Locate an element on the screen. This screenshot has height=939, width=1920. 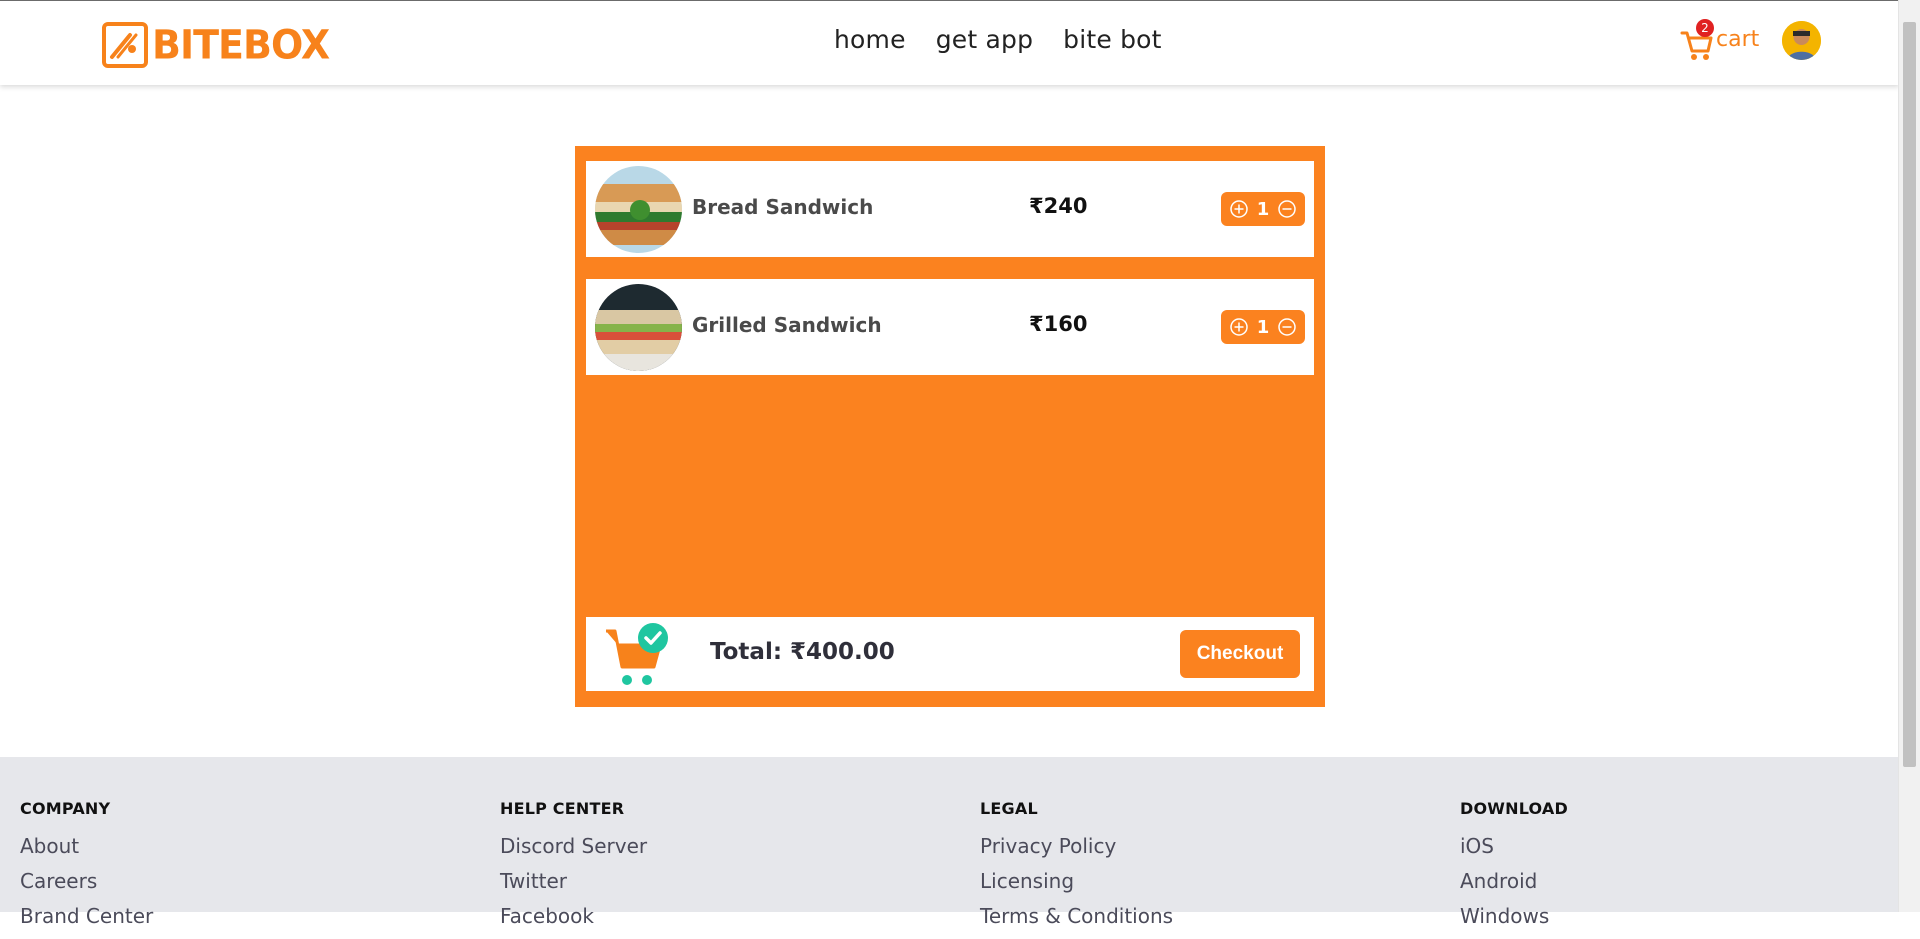
footer-download: DOWNLOAD iOS Android Windows is located at coordinates (1514, 869).